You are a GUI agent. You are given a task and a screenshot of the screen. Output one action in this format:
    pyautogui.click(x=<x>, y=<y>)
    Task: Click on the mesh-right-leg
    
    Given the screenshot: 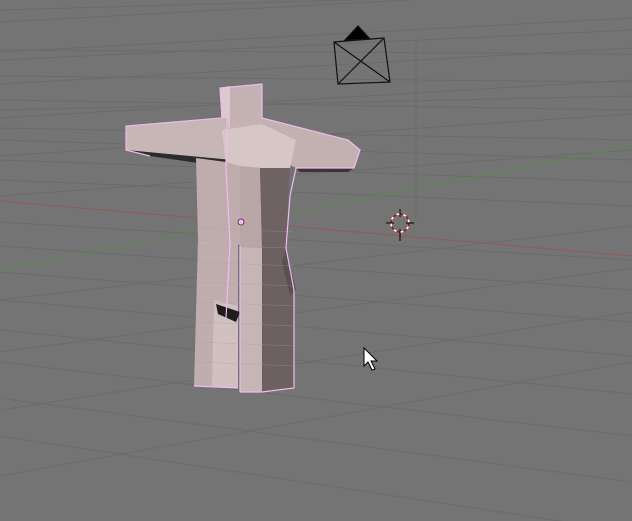 What is the action you would take?
    pyautogui.click(x=251, y=319)
    